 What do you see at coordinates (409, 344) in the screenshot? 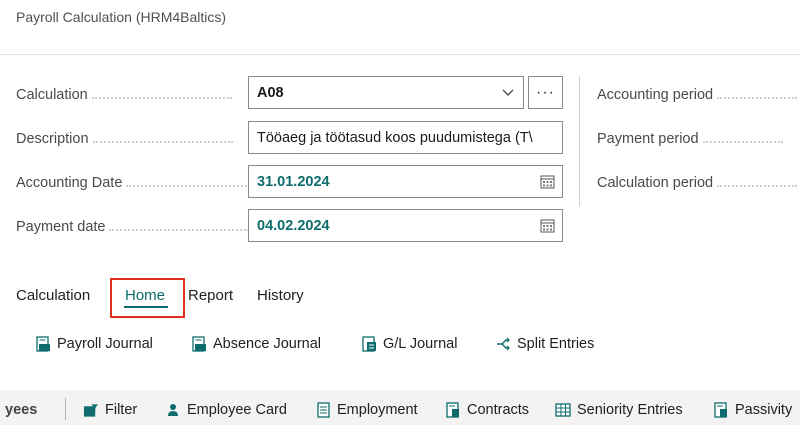
I see `gl-journal-button: G/L Journal` at bounding box center [409, 344].